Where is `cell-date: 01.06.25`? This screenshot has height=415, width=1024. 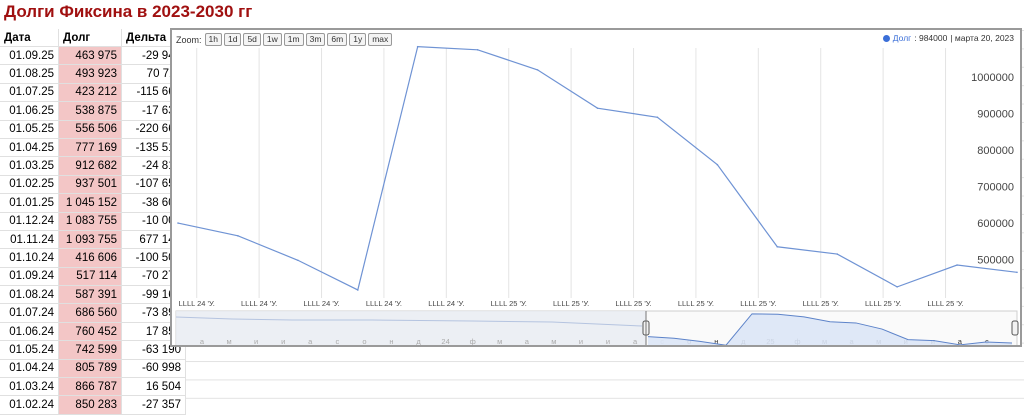 cell-date: 01.06.25 is located at coordinates (29, 111).